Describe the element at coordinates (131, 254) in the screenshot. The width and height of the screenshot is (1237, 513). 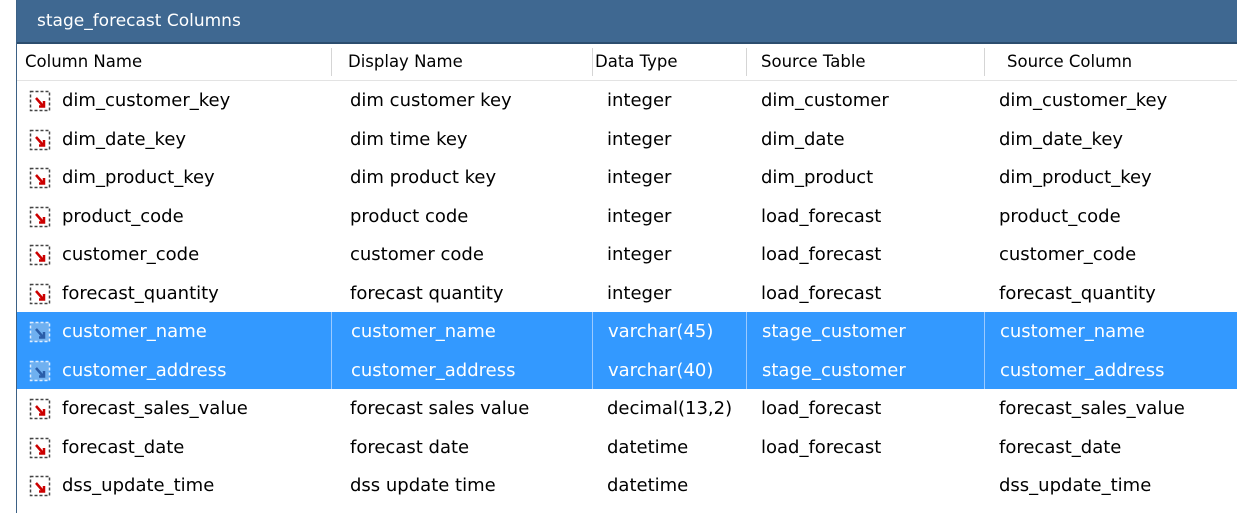
I see `cell-column-name: customer_code` at that location.